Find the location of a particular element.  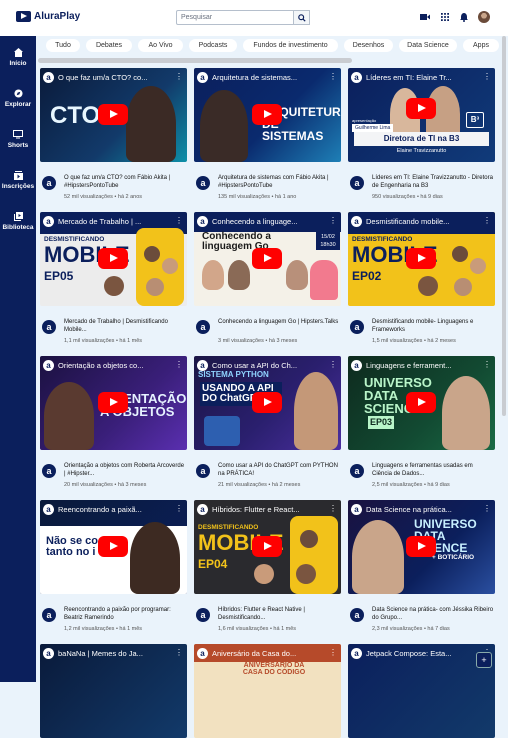

sidebar-item-explorar: Explorar is located at coordinates (18, 98).